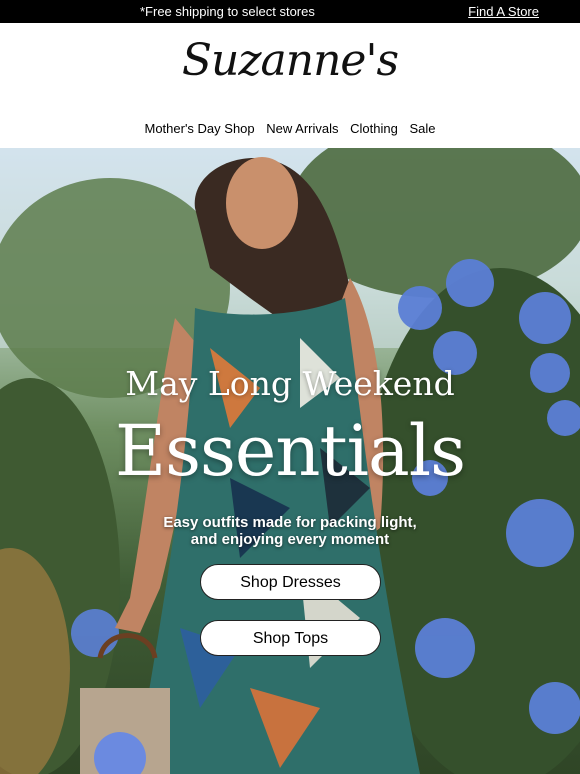  What do you see at coordinates (290, 451) in the screenshot?
I see `hero-headline-large: Essentials` at bounding box center [290, 451].